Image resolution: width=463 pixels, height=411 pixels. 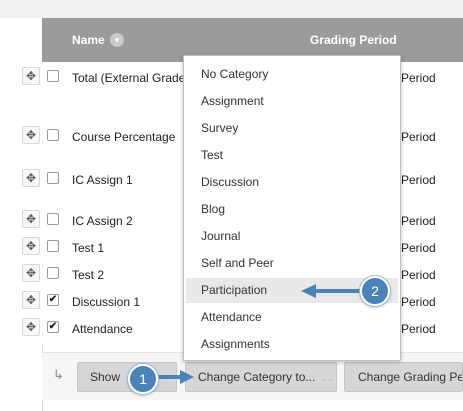 I want to click on row-name: IC Assign 1, so click(x=102, y=180).